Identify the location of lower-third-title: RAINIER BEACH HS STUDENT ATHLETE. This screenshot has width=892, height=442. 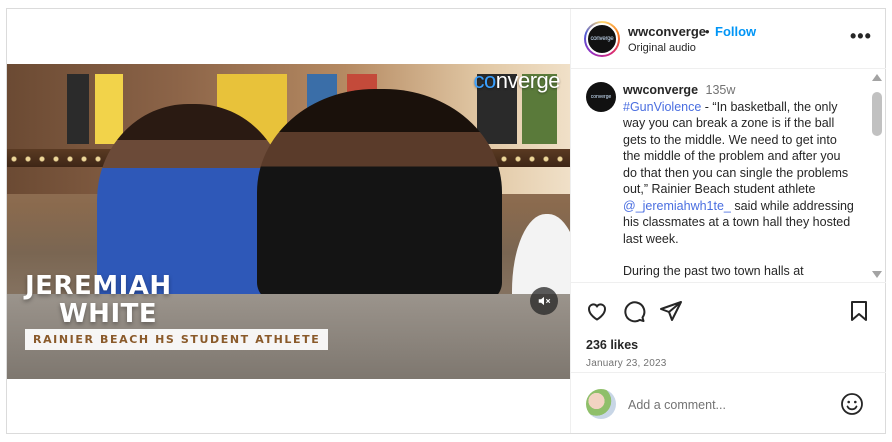
(177, 339).